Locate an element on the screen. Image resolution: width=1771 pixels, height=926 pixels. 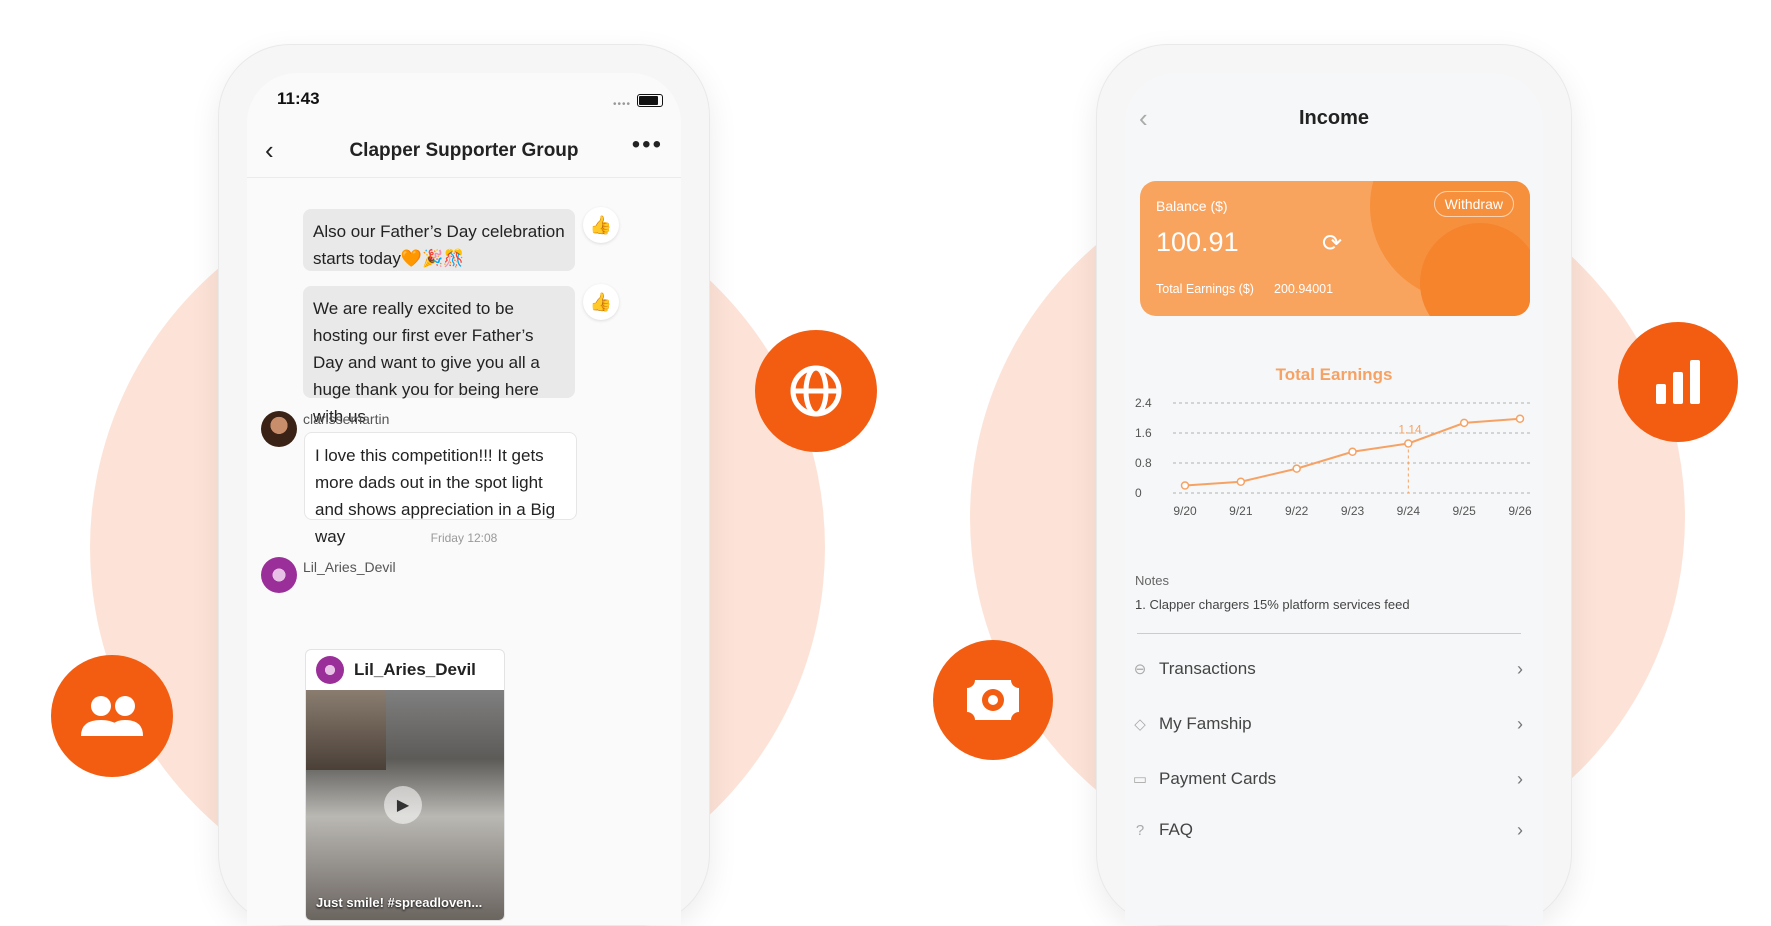
group-icon is located at coordinates (112, 716).